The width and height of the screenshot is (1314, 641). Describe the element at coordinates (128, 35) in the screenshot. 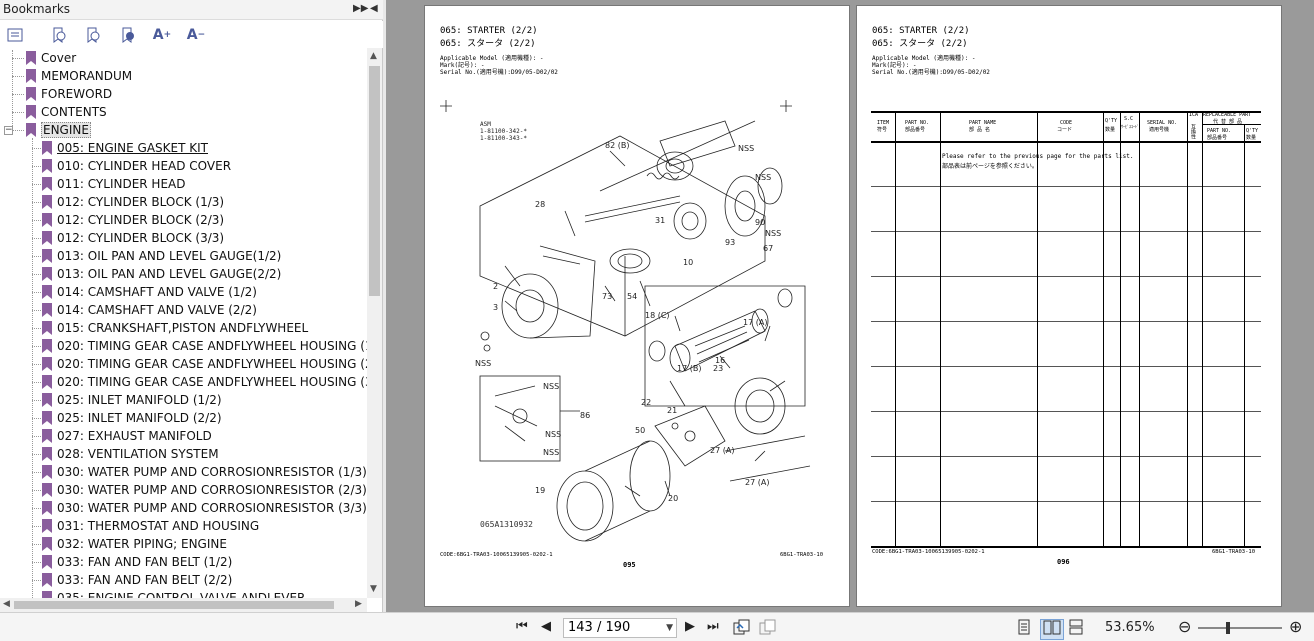

I see `delete-bookmark-icon` at that location.